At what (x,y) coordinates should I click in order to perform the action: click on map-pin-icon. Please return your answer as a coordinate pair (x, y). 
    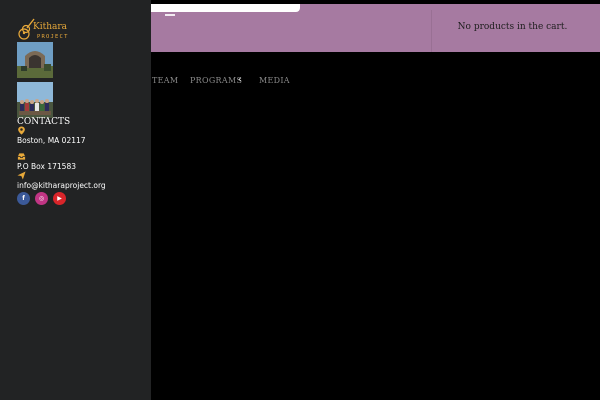
    Looking at the image, I should click on (21, 130).